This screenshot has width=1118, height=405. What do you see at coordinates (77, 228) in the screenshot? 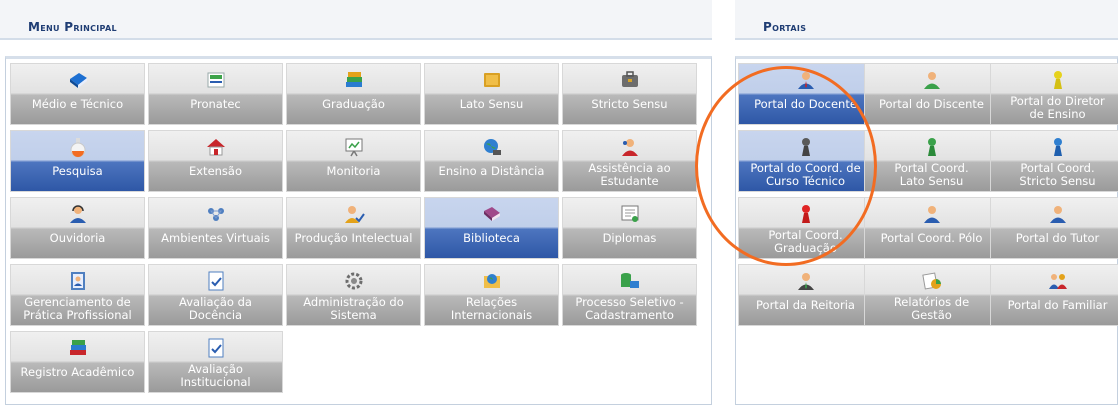
I see `tile-ouvidoria: Ouvidoria` at bounding box center [77, 228].